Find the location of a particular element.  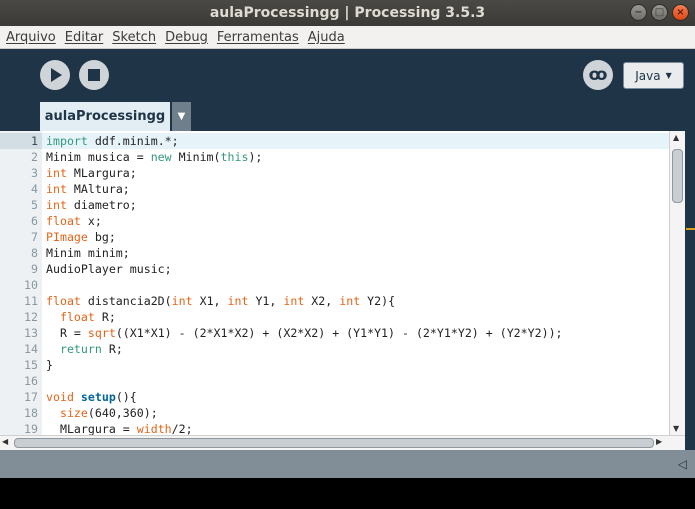

line-number: 17 is located at coordinates (31, 397).